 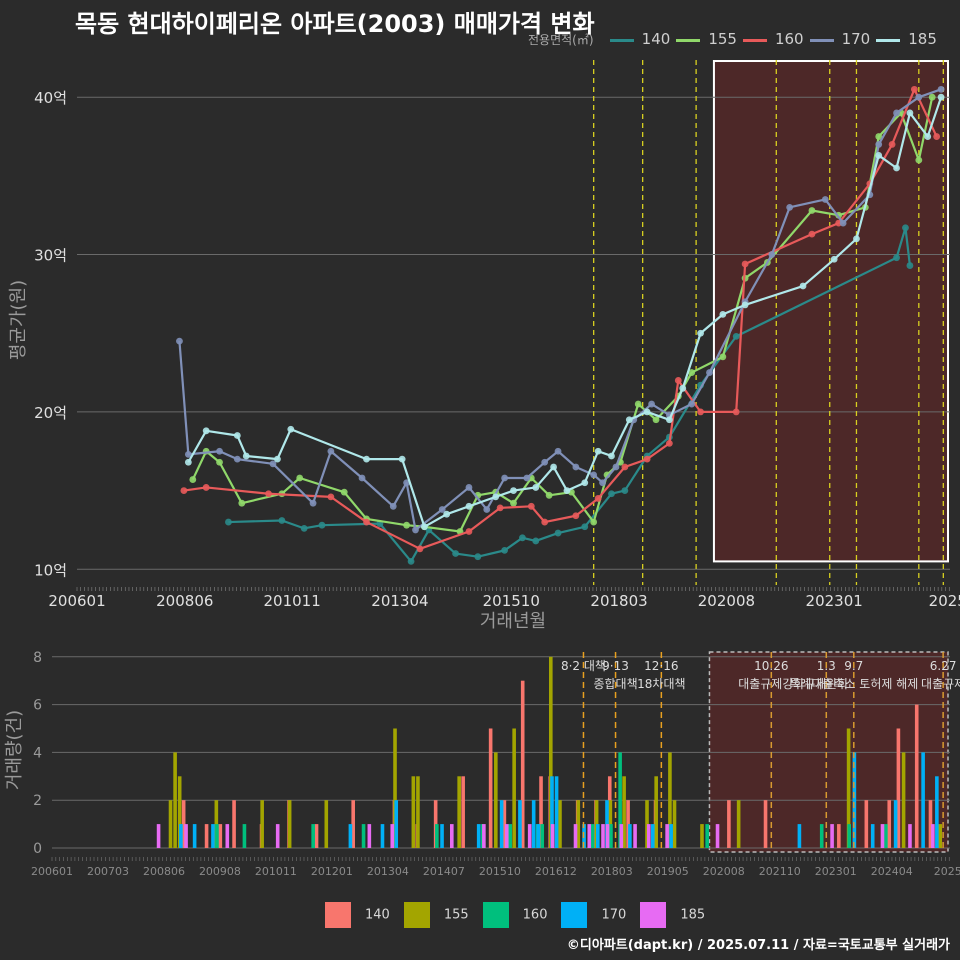 I want to click on x-tick-label: 201803, so click(x=618, y=601).